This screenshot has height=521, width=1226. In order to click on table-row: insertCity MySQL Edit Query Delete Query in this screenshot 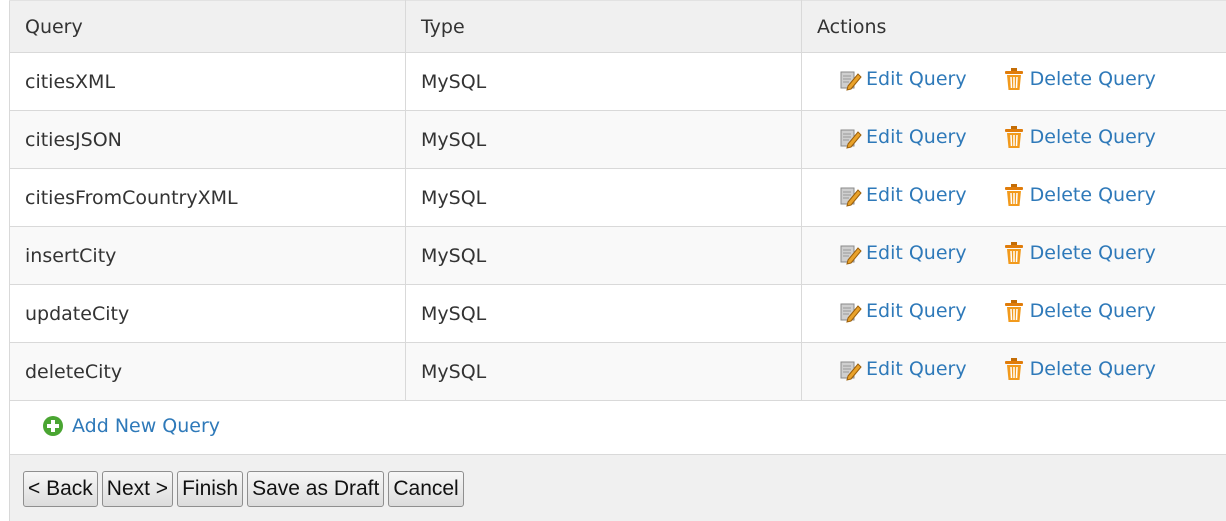, I will do `click(617, 255)`.